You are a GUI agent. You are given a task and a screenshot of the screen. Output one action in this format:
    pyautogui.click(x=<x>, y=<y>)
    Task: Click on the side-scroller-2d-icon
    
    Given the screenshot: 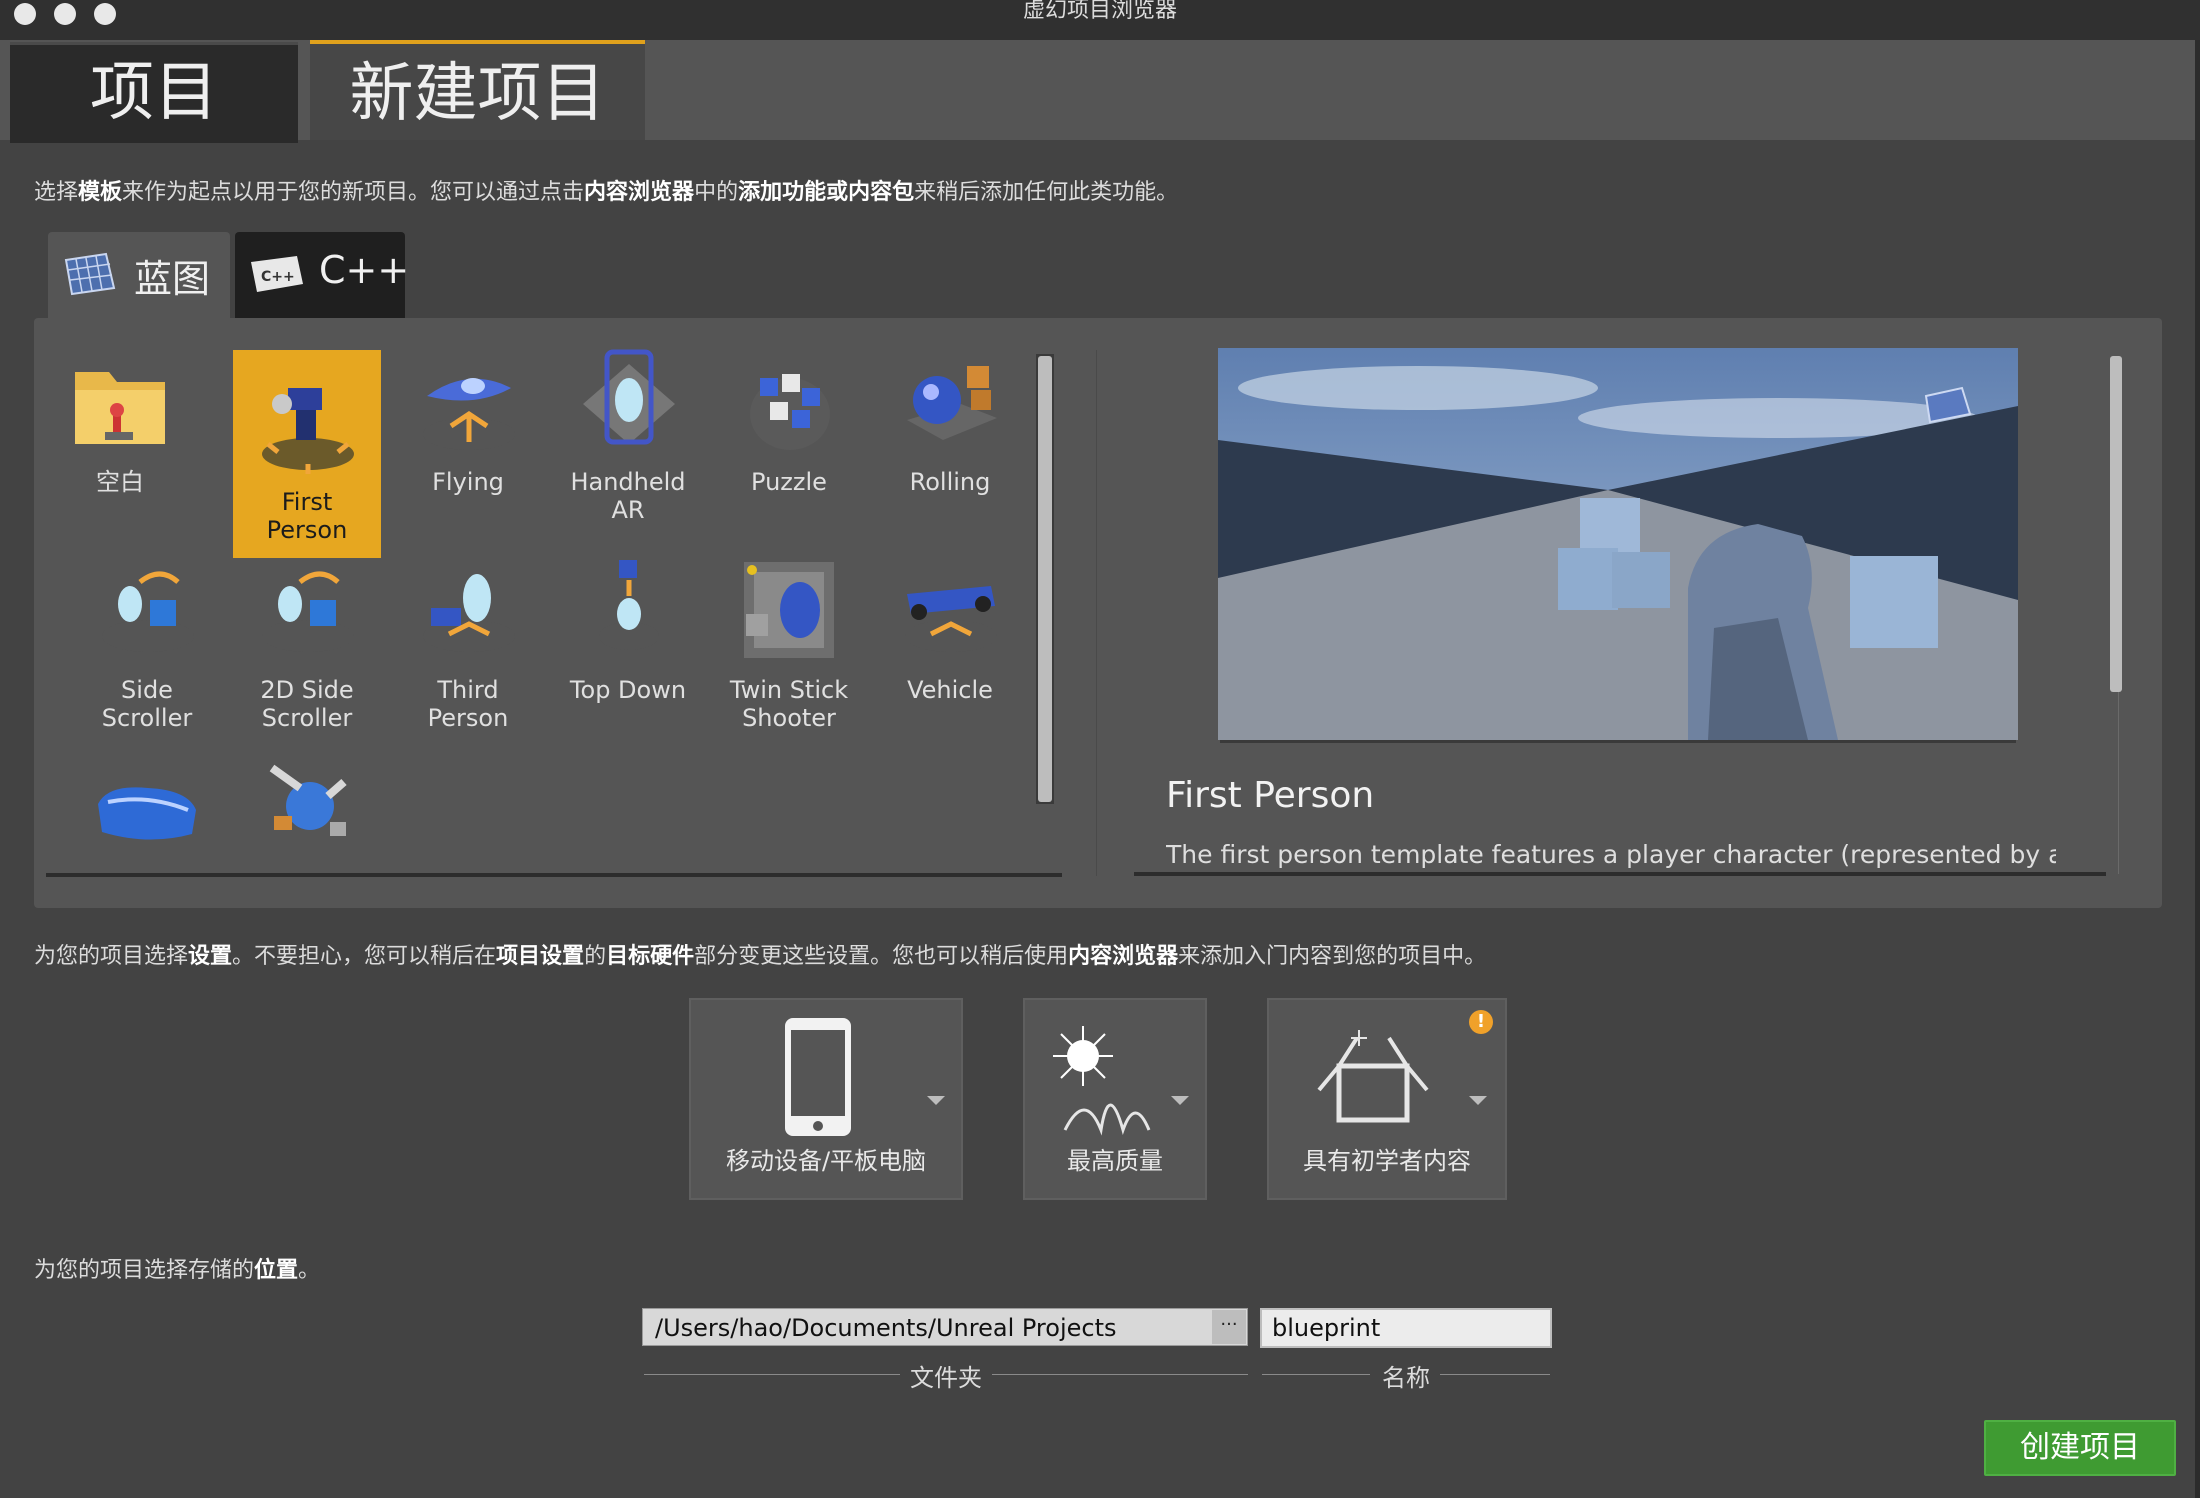 What is the action you would take?
    pyautogui.click(x=307, y=611)
    